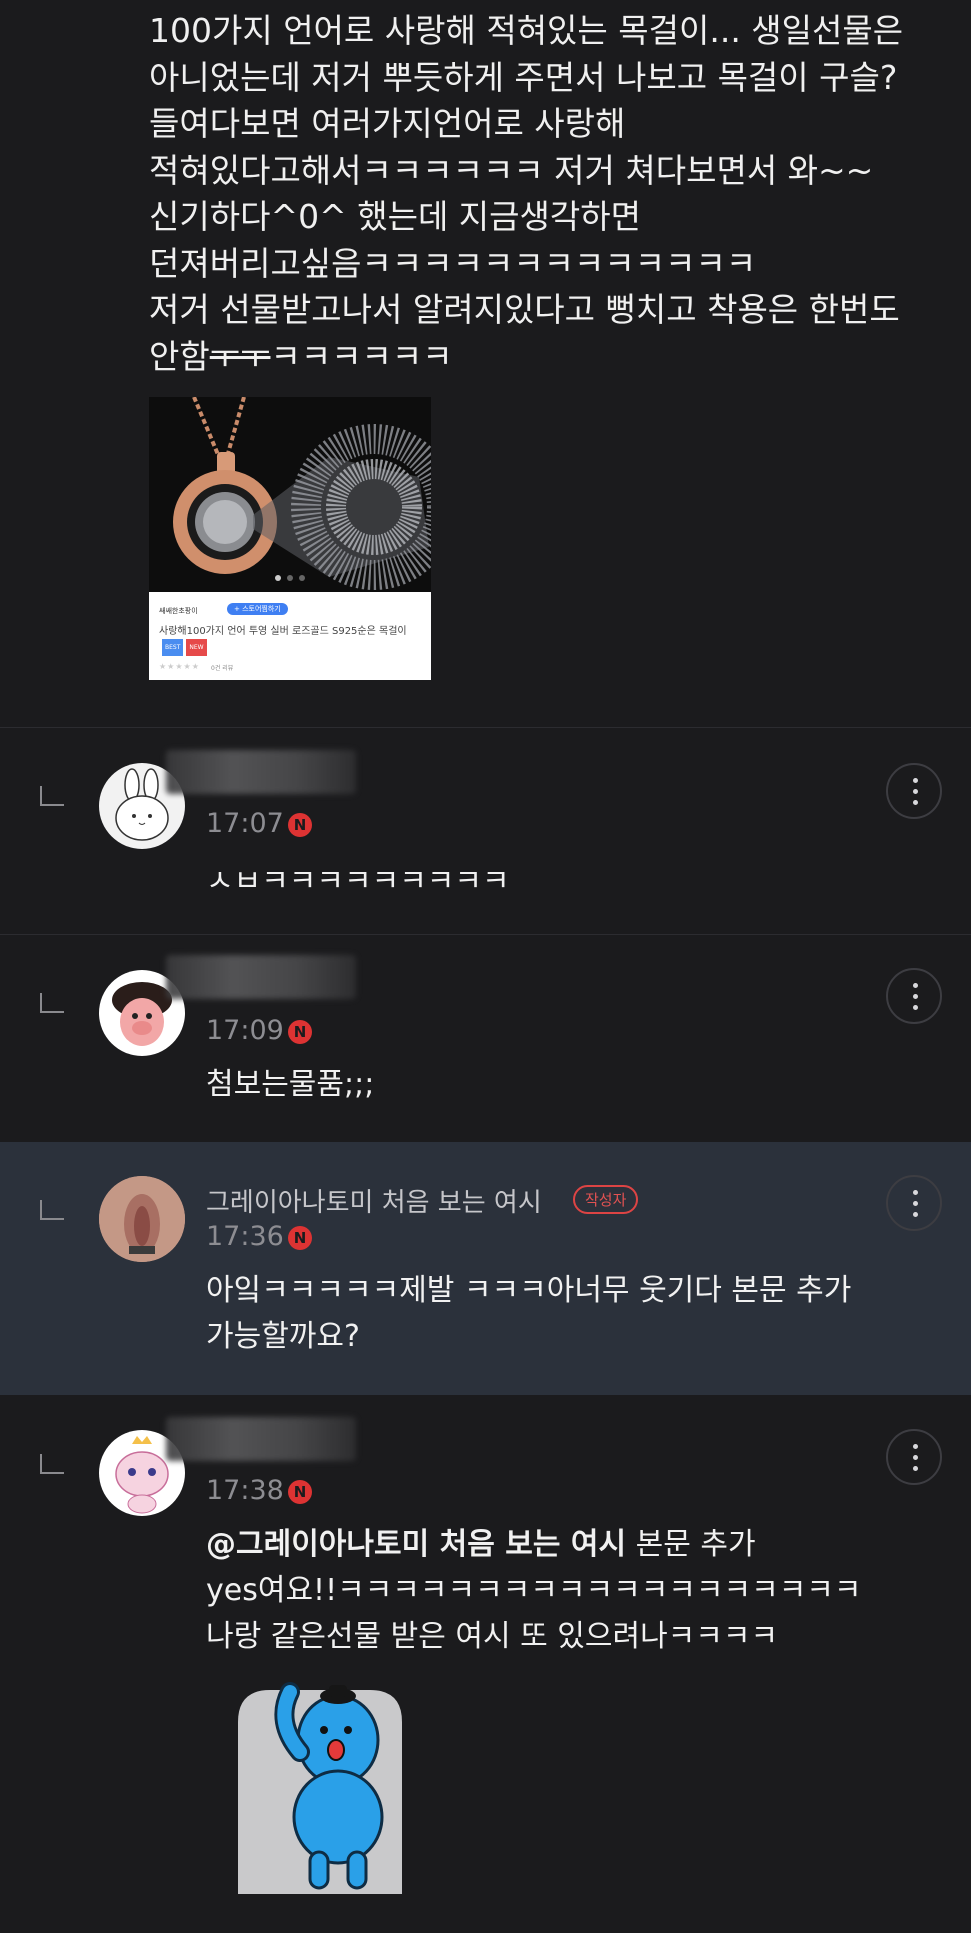 The image size is (971, 1933). I want to click on necklace-image, so click(290, 494).